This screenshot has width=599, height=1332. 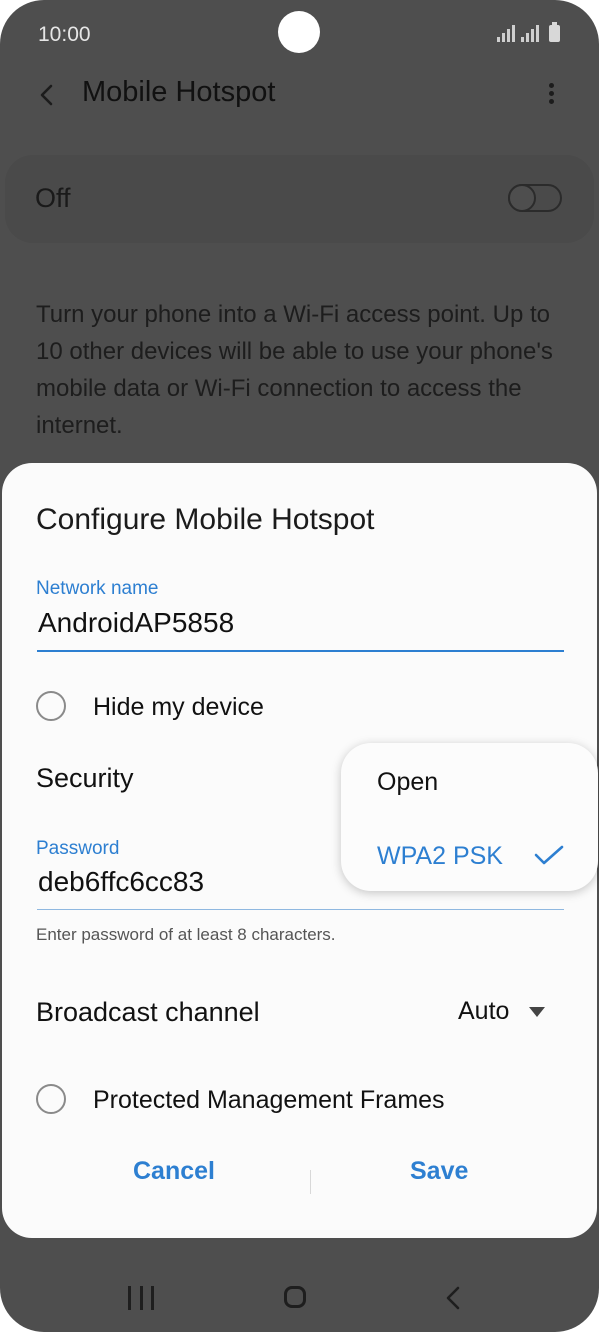 I want to click on recents-icon, so click(x=141, y=1298).